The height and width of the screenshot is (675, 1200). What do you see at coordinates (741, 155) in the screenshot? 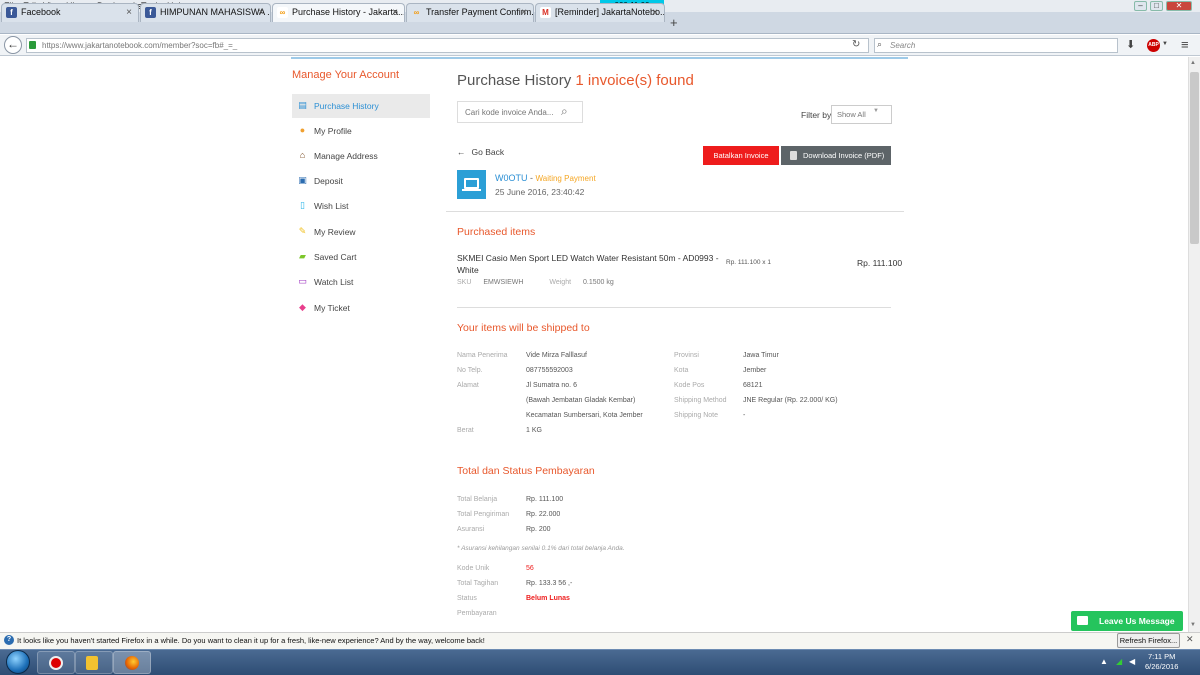
I see `cancel-invoice-button: Batalkan Invoice` at bounding box center [741, 155].